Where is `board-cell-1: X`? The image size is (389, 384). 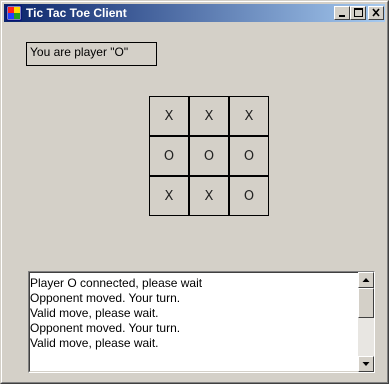 board-cell-1: X is located at coordinates (169, 116).